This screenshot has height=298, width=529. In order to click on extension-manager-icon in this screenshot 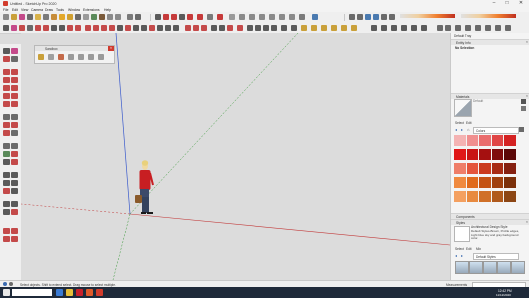, I will do `click(14, 239)`.